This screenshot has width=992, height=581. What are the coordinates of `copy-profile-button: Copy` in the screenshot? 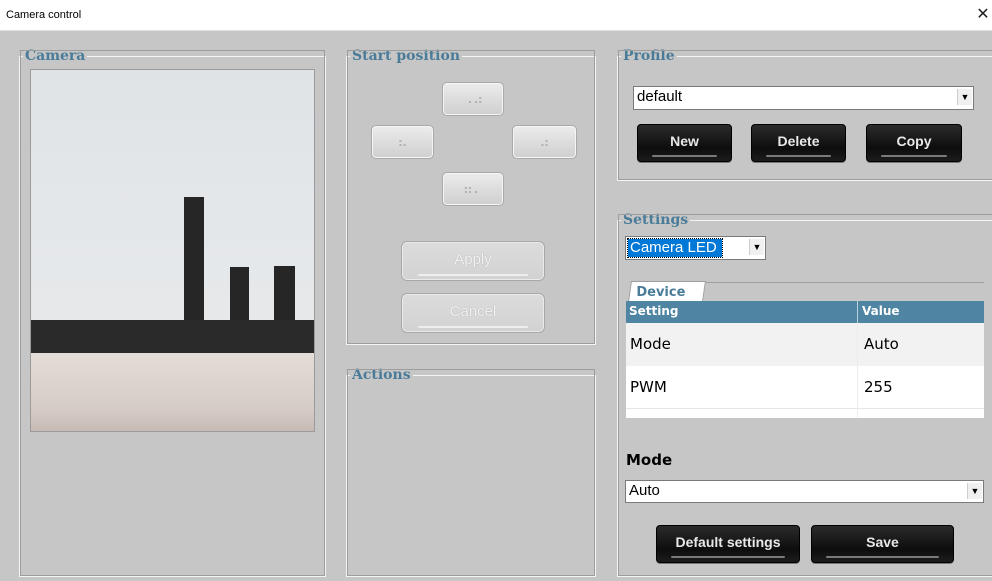 It's located at (914, 143).